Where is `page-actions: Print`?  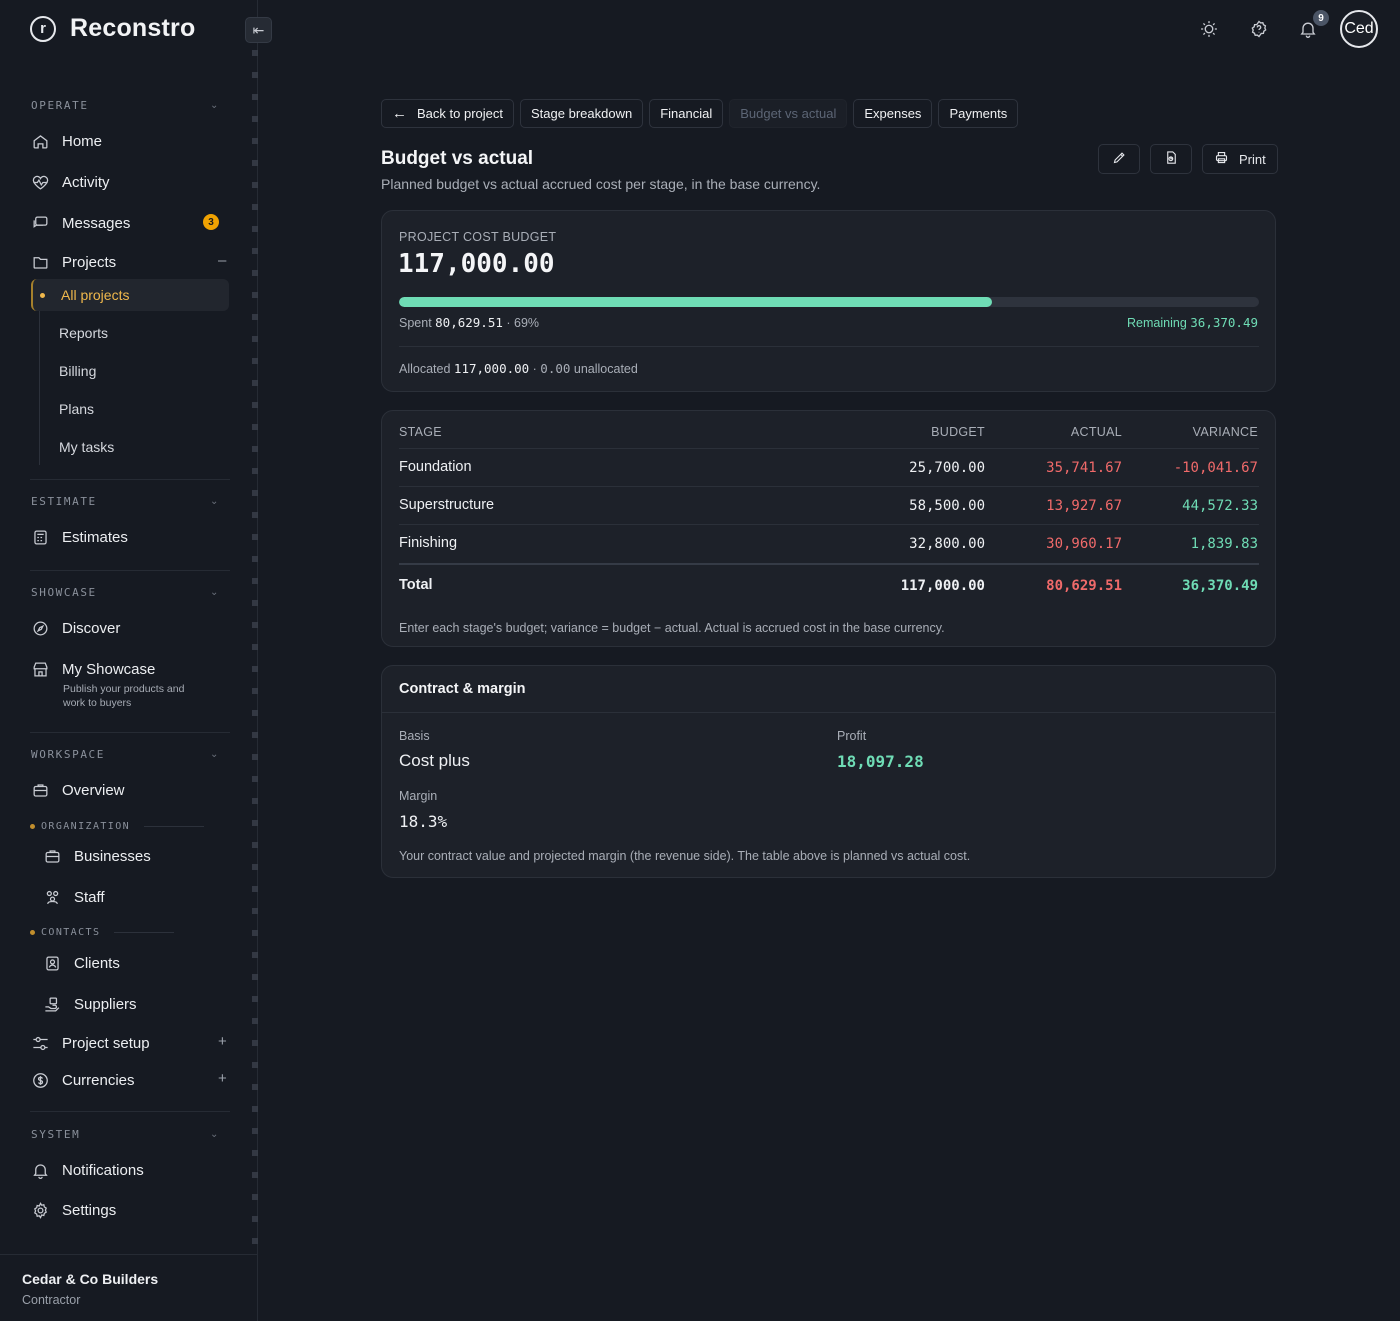
page-actions: Print is located at coordinates (1188, 159).